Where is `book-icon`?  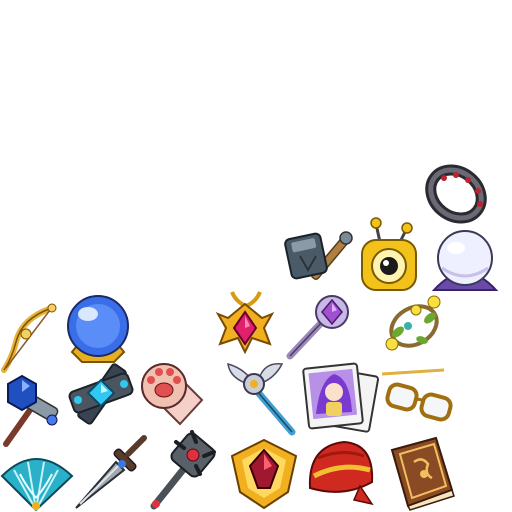 book-icon is located at coordinates (421, 472).